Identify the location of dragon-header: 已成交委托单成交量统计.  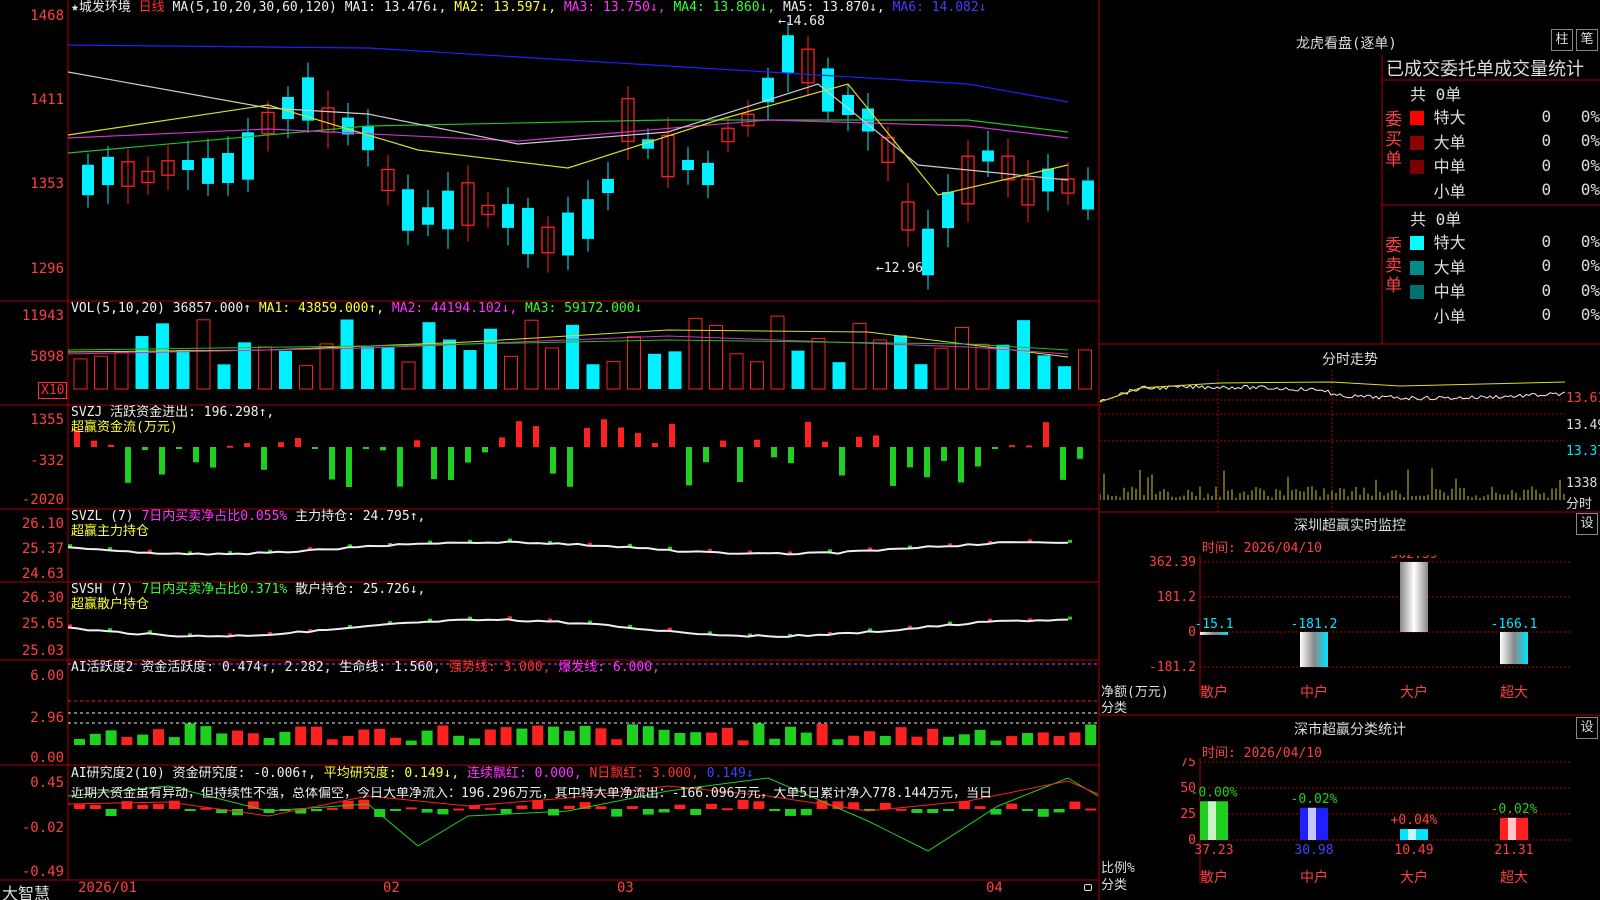
(1485, 69).